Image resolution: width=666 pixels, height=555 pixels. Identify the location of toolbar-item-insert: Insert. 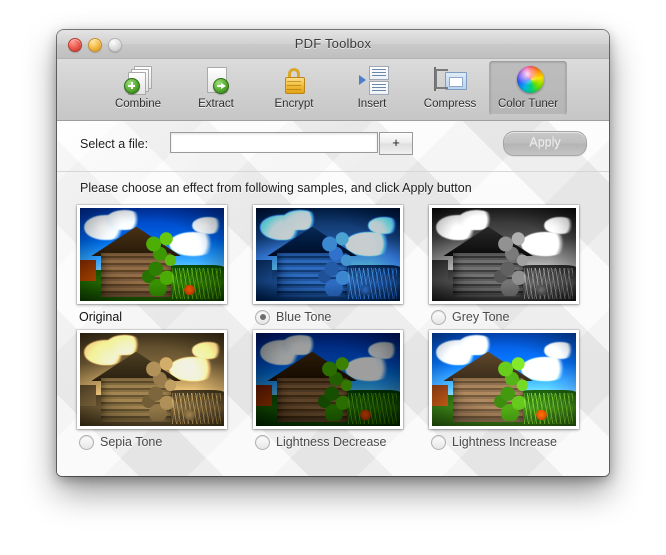
(372, 88).